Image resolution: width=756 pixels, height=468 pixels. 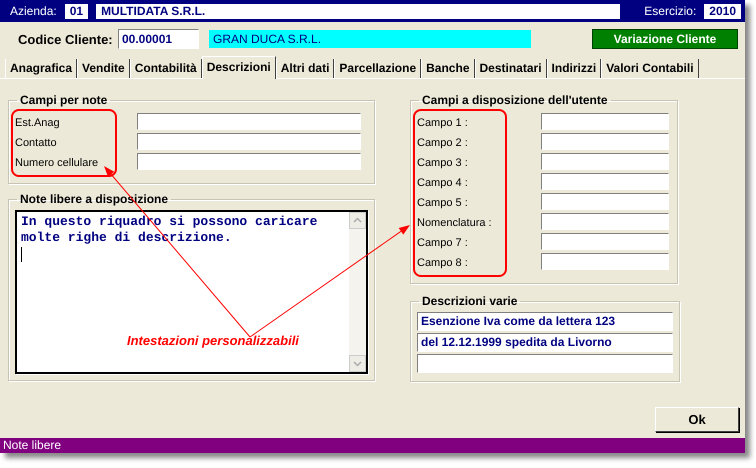 What do you see at coordinates (515, 100) in the screenshot?
I see `group-title: Campi a disposizione dell'utente` at bounding box center [515, 100].